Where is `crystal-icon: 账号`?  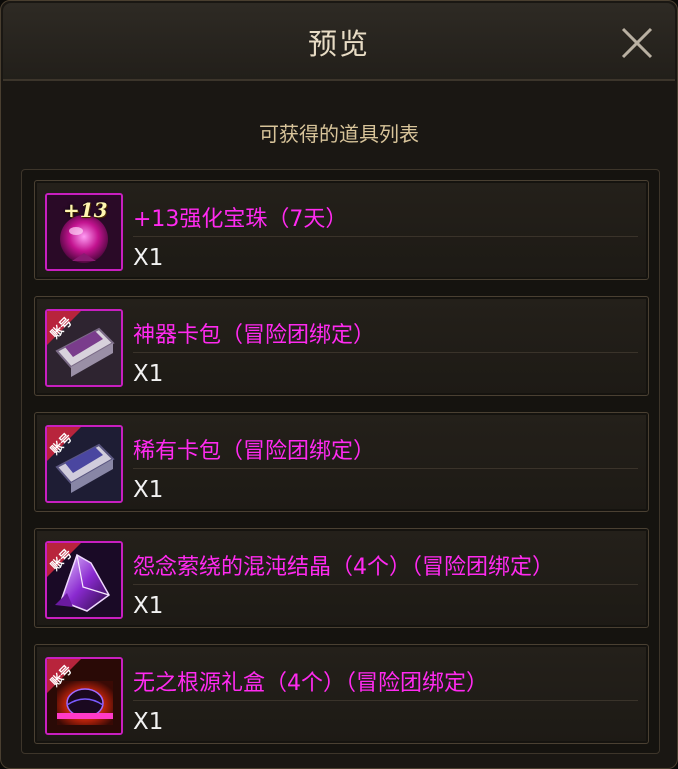 crystal-icon: 账号 is located at coordinates (84, 580).